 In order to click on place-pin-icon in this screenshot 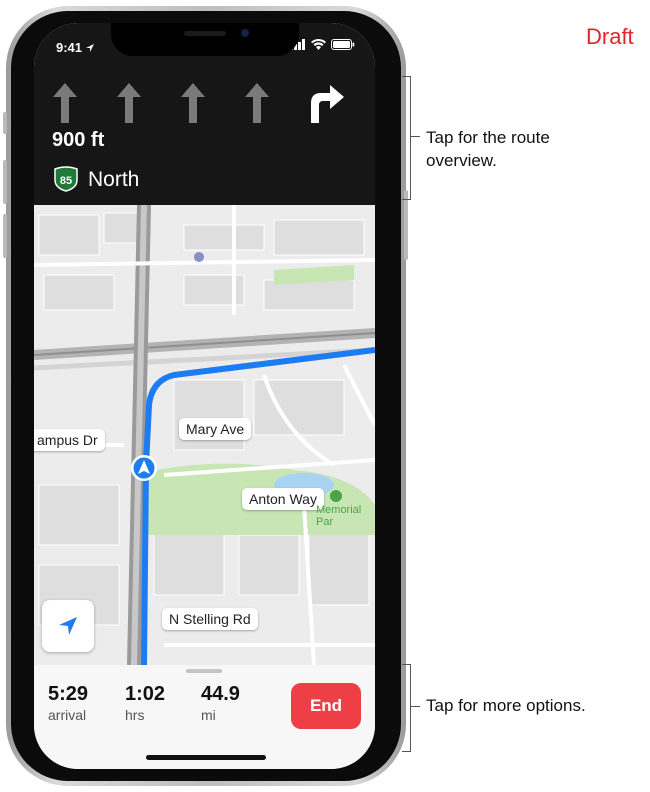, I will do `click(199, 257)`.